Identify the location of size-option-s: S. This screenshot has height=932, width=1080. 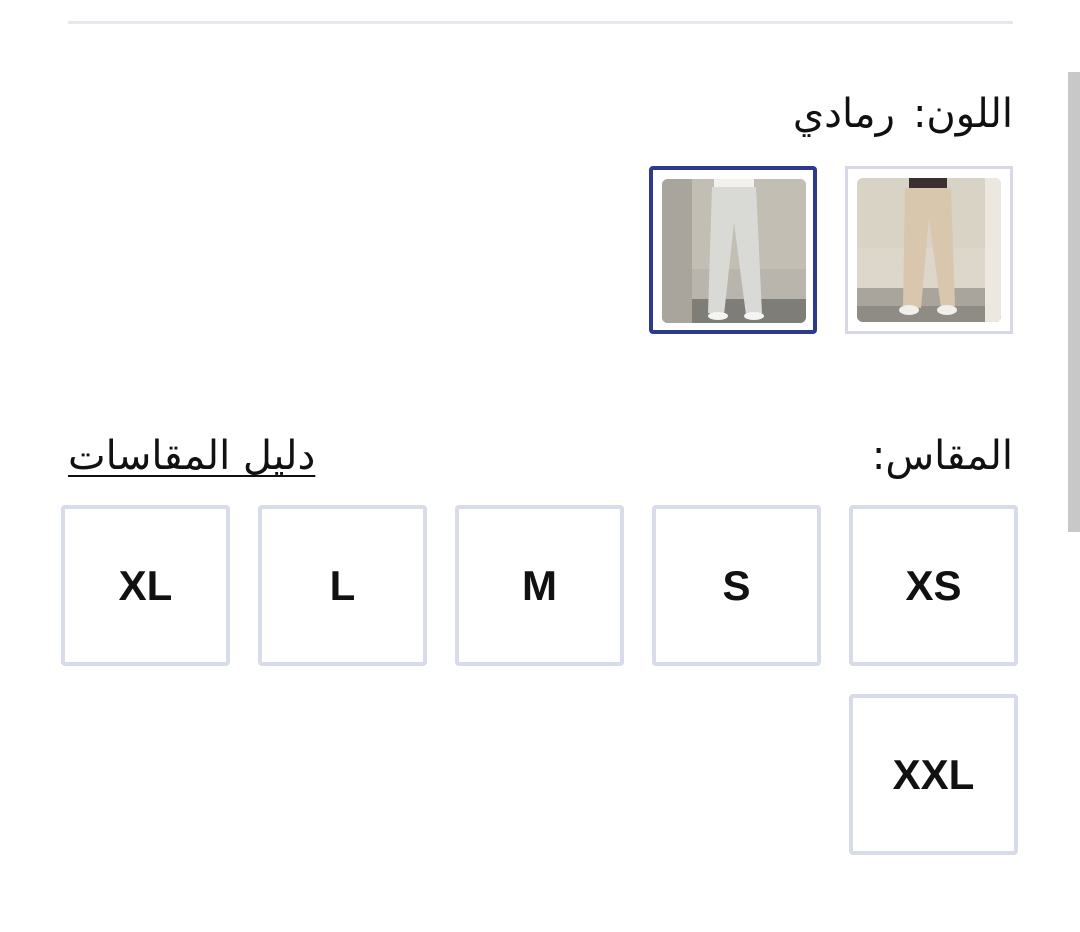
(736, 585).